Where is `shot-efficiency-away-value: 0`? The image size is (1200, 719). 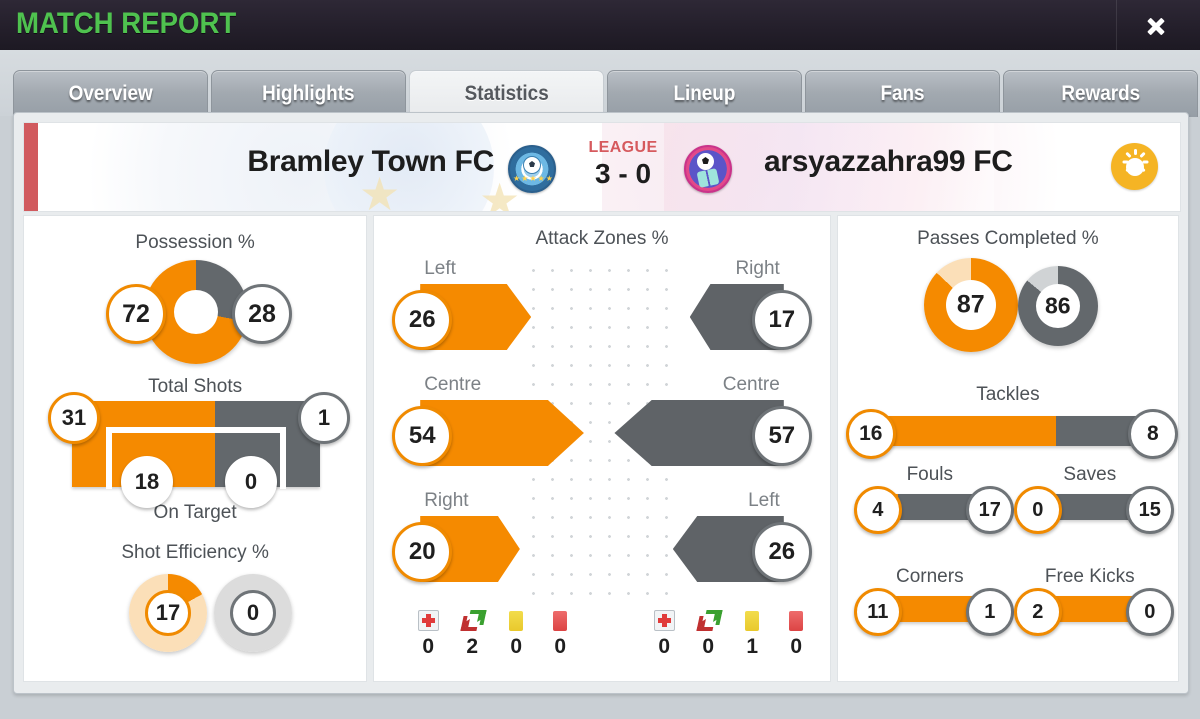
shot-efficiency-away-value: 0 is located at coordinates (253, 612).